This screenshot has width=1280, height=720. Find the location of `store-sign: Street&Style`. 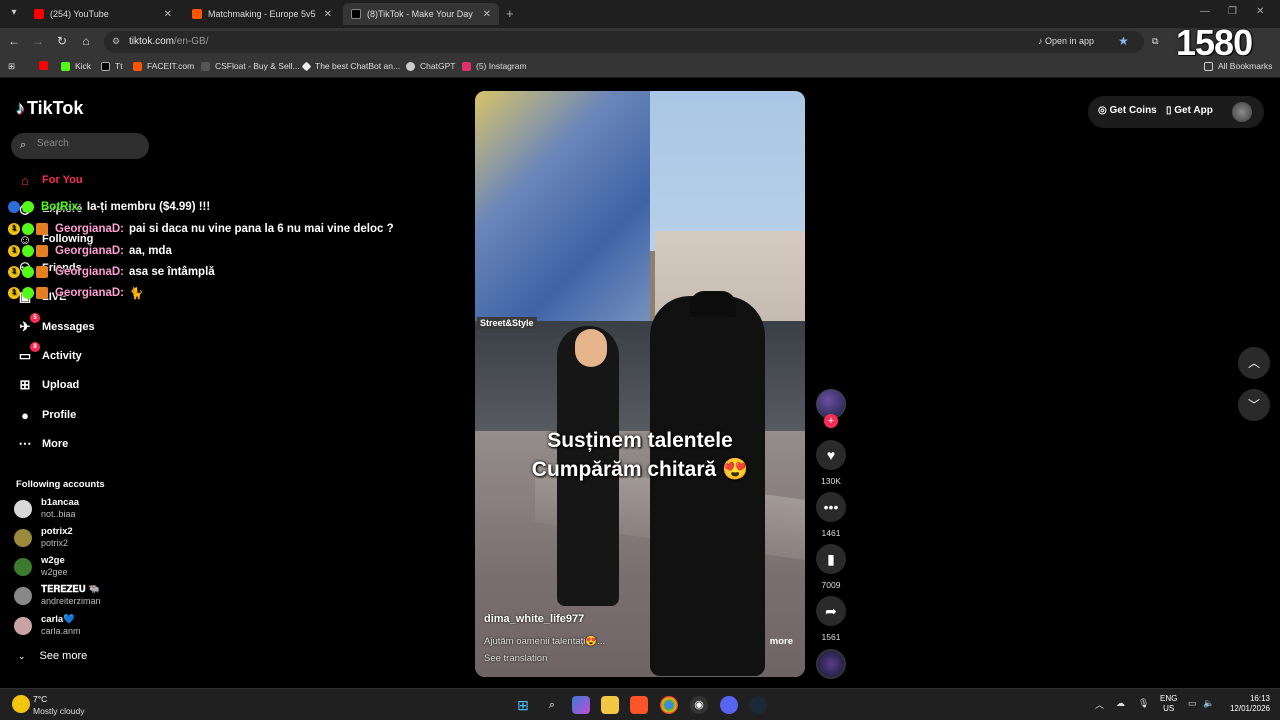

store-sign: Street&Style is located at coordinates (507, 323).